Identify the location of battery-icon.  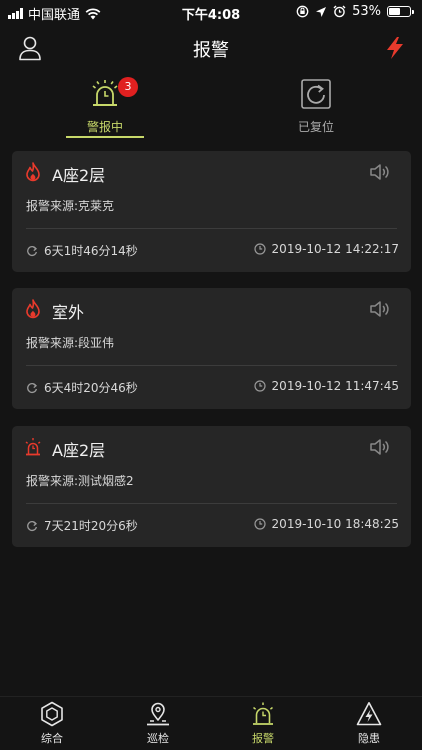
(400, 11).